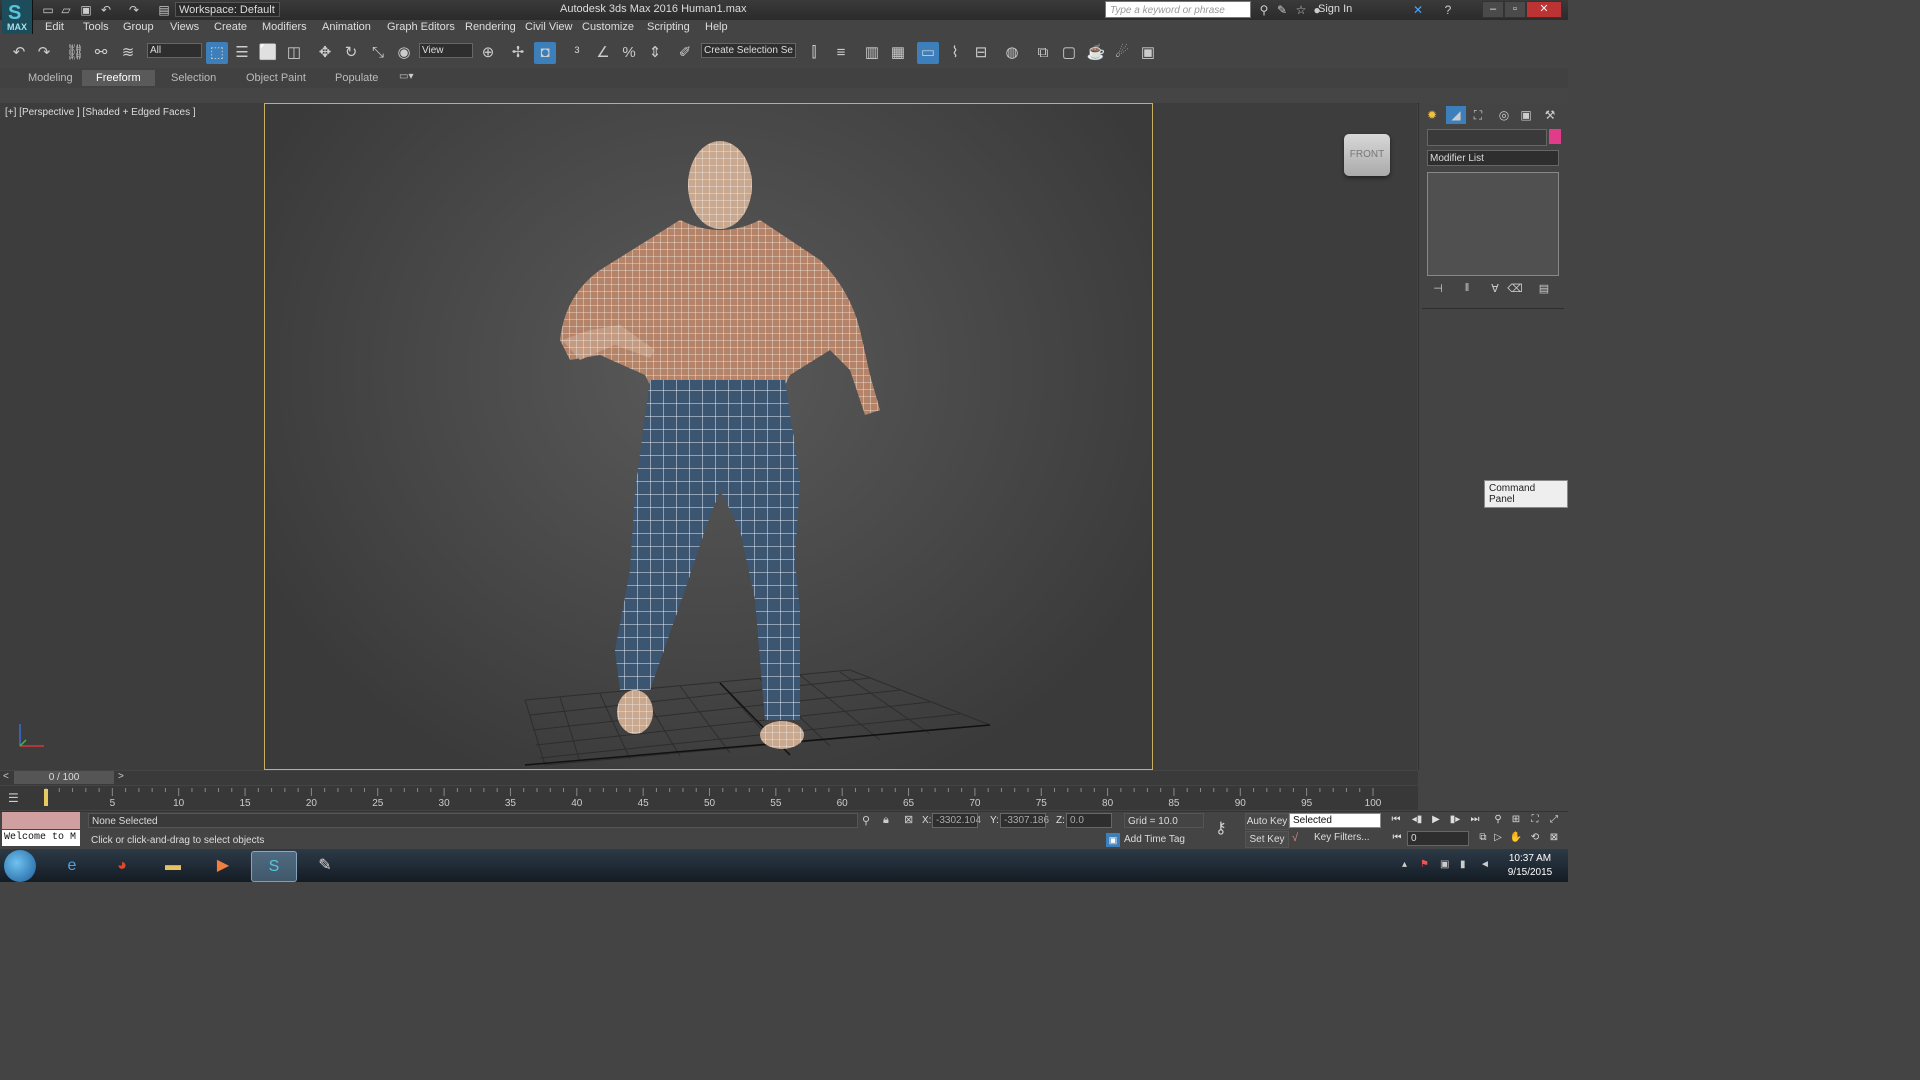  Describe the element at coordinates (1498, 838) in the screenshot. I see `field-of-view-icon: ▷` at that location.